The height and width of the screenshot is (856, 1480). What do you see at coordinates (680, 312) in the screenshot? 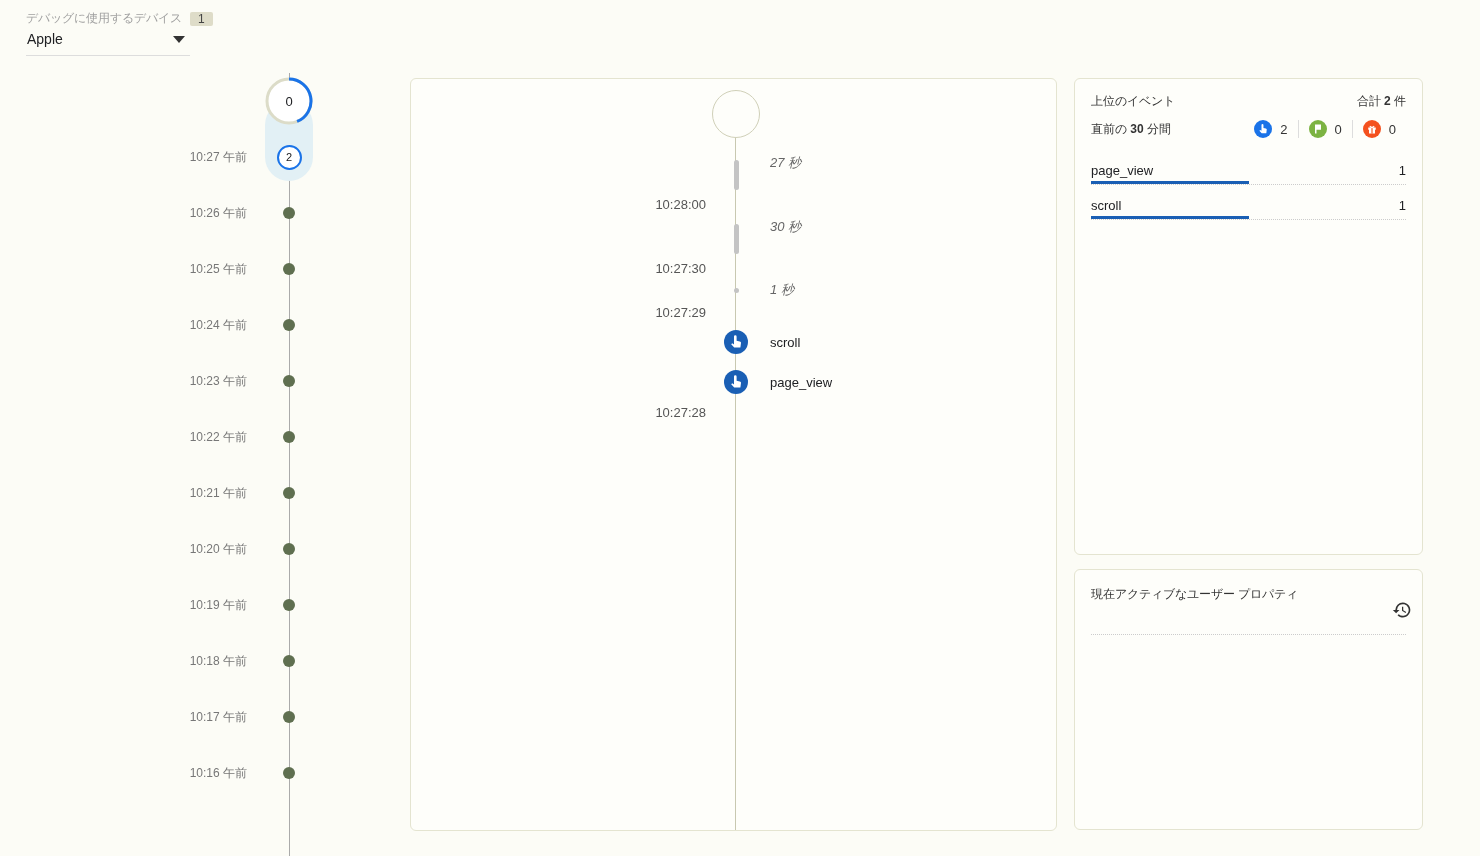
I see `timestamp: 10:27:29` at bounding box center [680, 312].